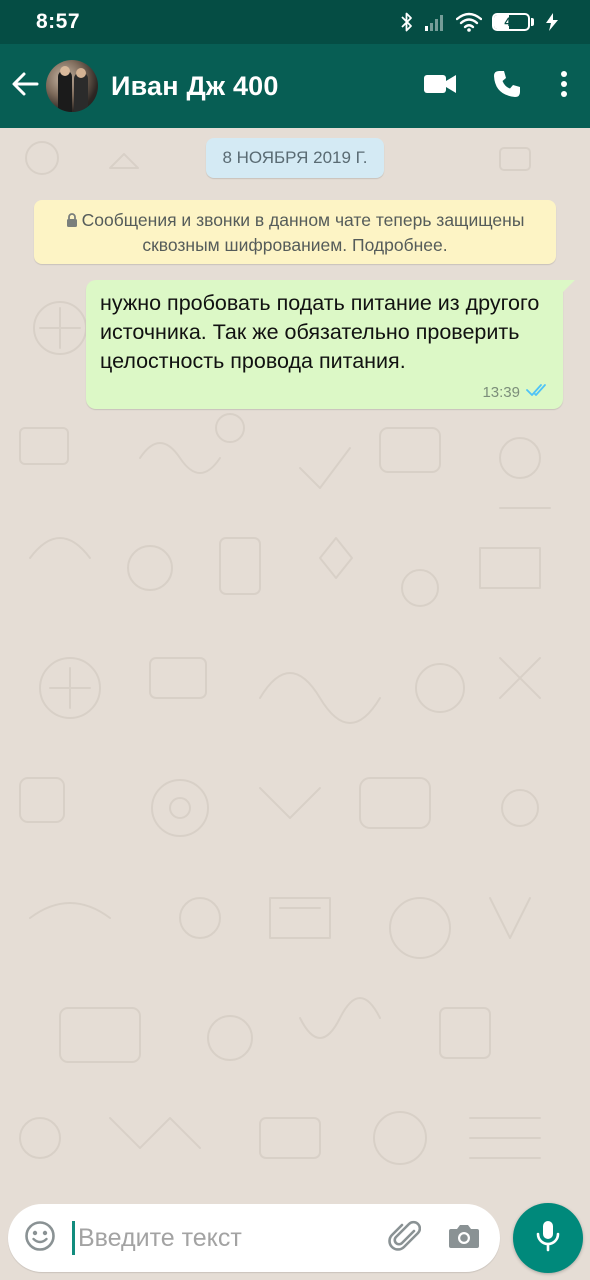 This screenshot has width=590, height=1280. I want to click on status-time: 8:57, so click(58, 21).